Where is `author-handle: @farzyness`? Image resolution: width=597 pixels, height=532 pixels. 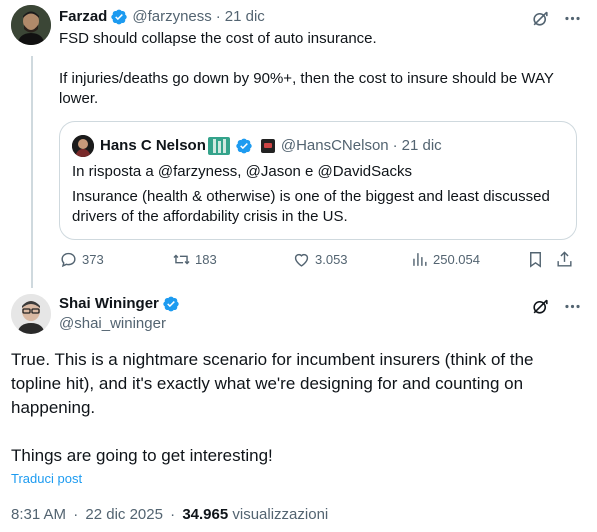 author-handle: @farzyness is located at coordinates (171, 17).